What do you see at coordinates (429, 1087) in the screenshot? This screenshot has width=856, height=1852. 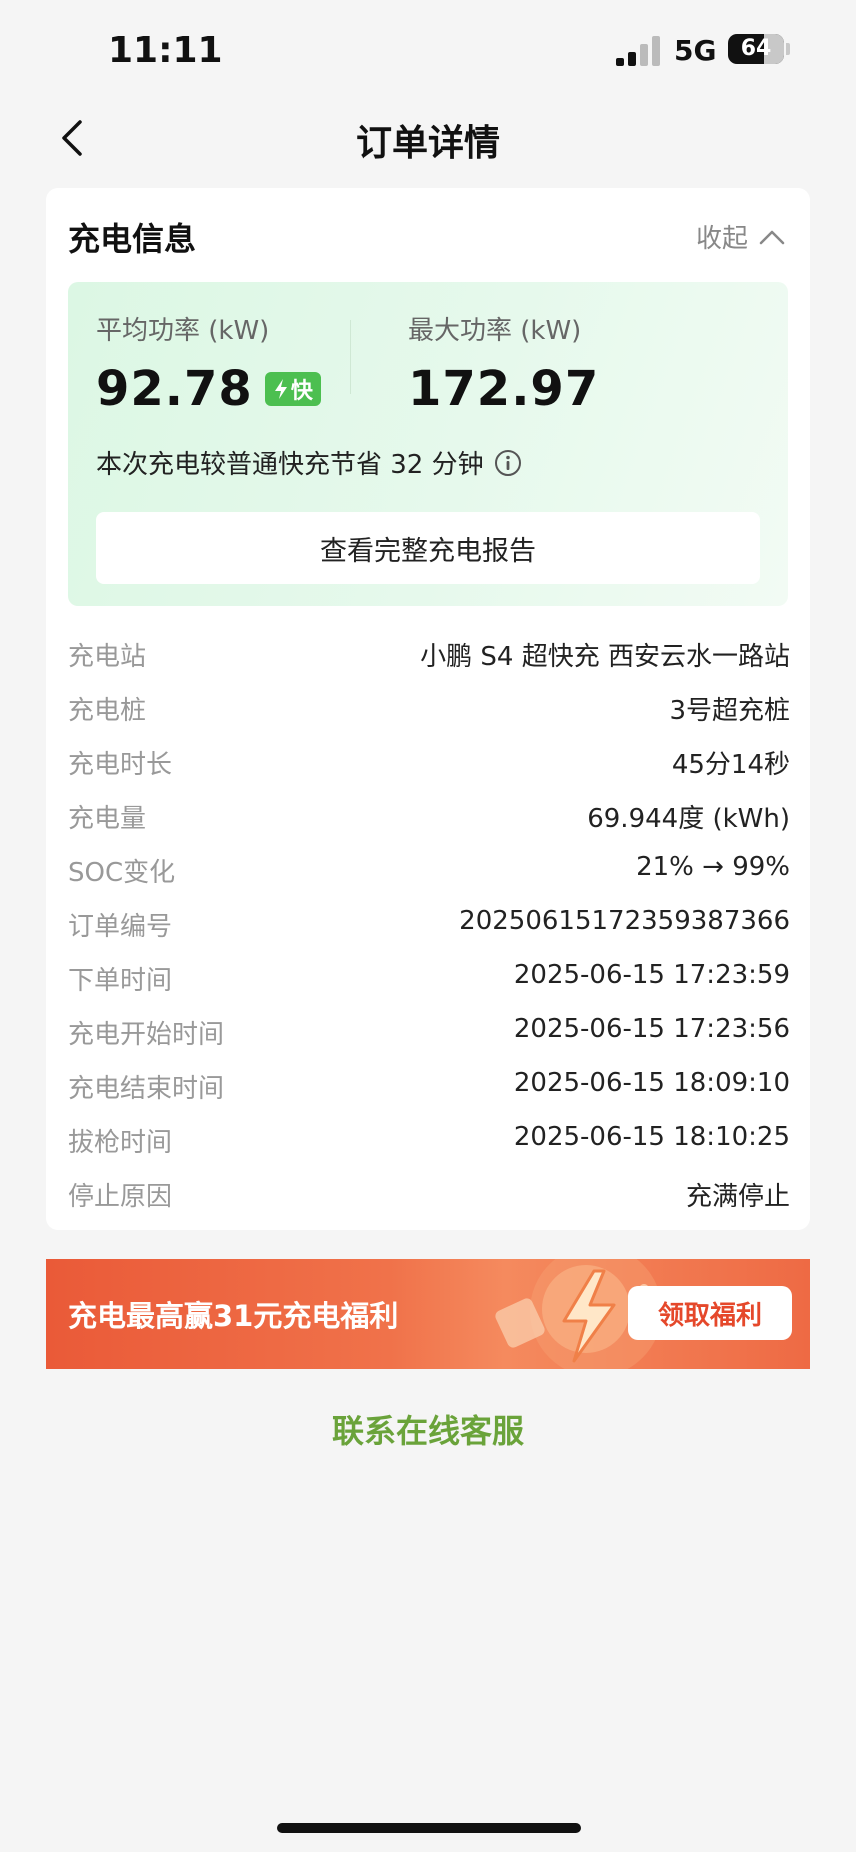 I see `detail-row-end-time: 充电结束时间 2025-06-15 18:09:10` at bounding box center [429, 1087].